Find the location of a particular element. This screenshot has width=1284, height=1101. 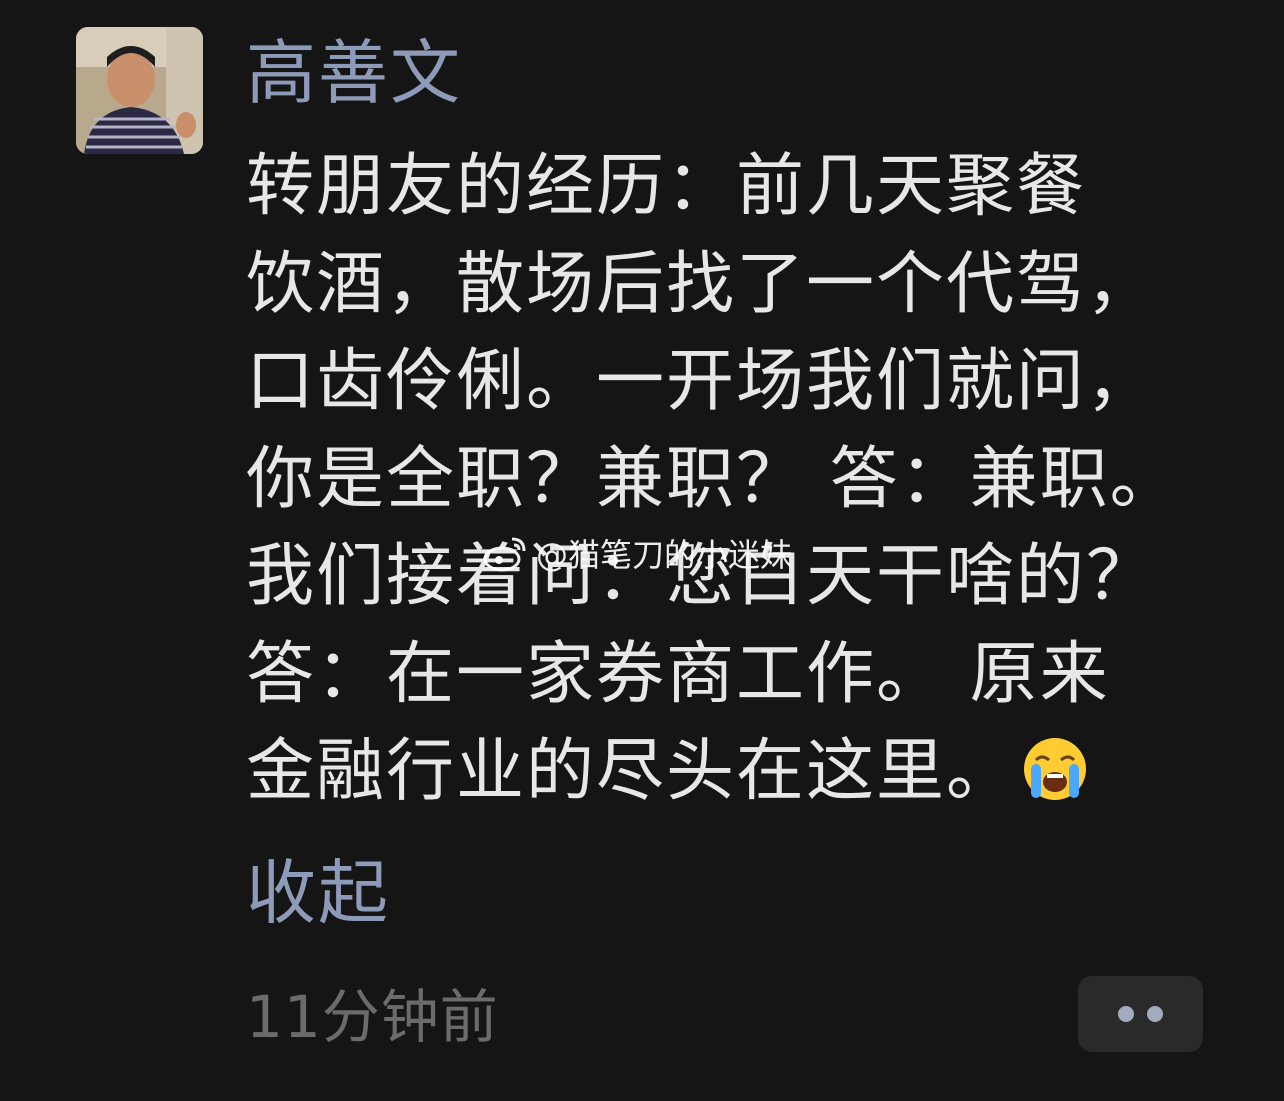

avatar-photo-icon is located at coordinates (139, 90).